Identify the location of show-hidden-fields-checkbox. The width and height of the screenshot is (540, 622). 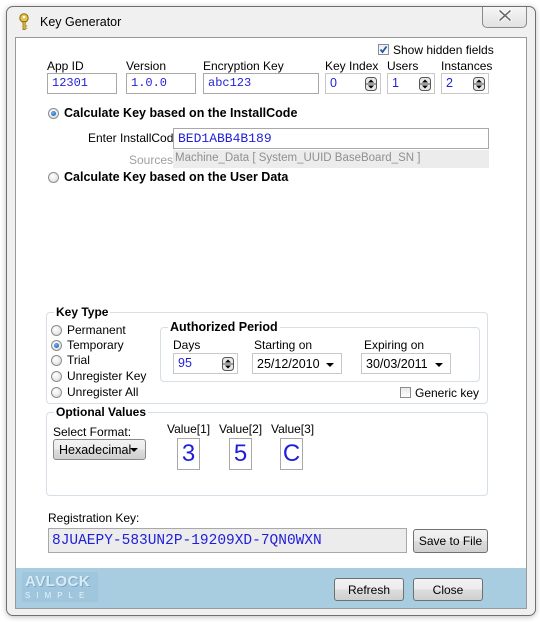
(383, 49).